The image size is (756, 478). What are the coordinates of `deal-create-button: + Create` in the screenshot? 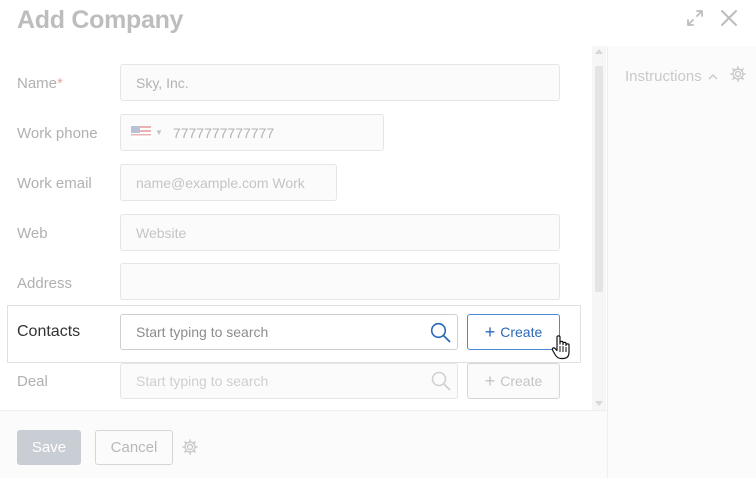 It's located at (513, 381).